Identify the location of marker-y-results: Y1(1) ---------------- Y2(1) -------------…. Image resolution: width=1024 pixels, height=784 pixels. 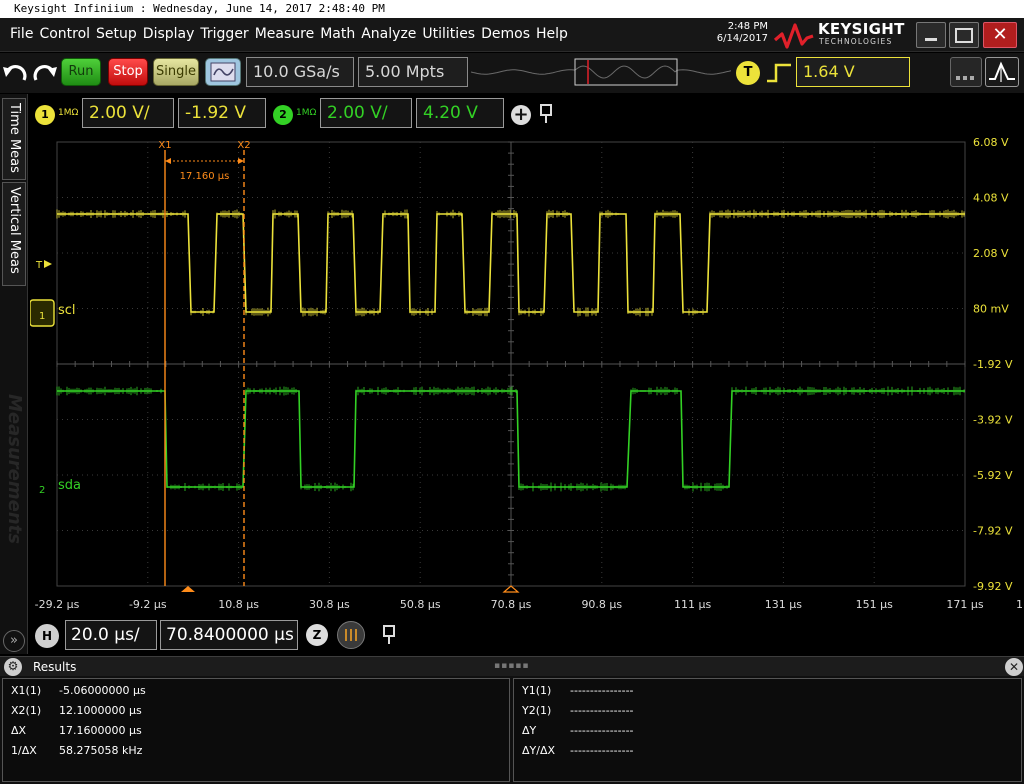
(767, 730).